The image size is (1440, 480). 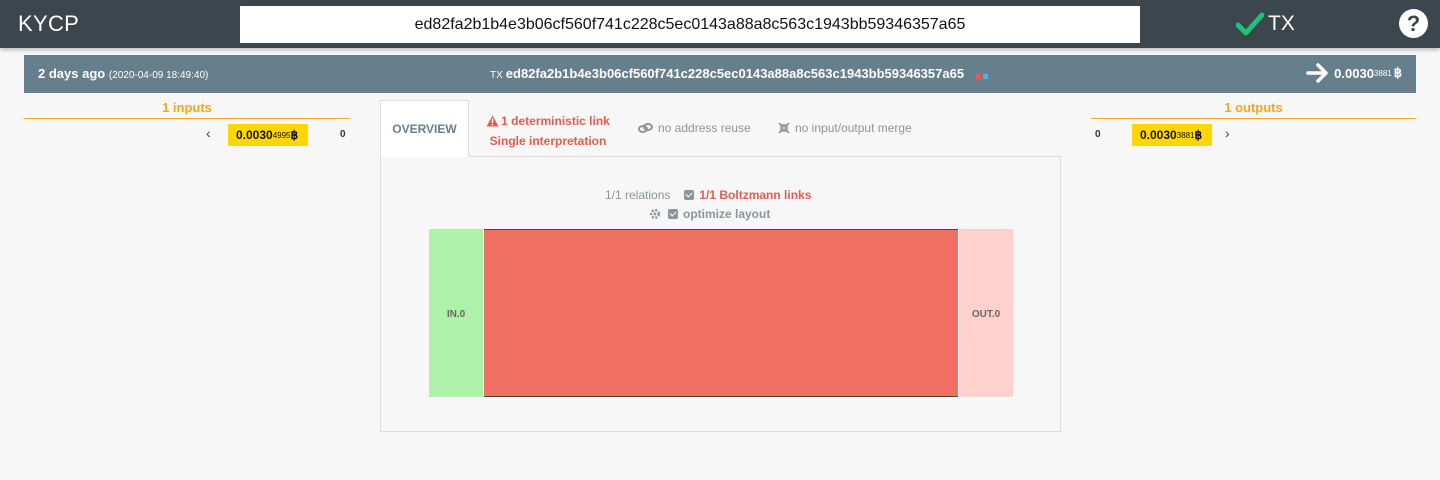 I want to click on currency-symbol: ฿, so click(x=1397, y=72).